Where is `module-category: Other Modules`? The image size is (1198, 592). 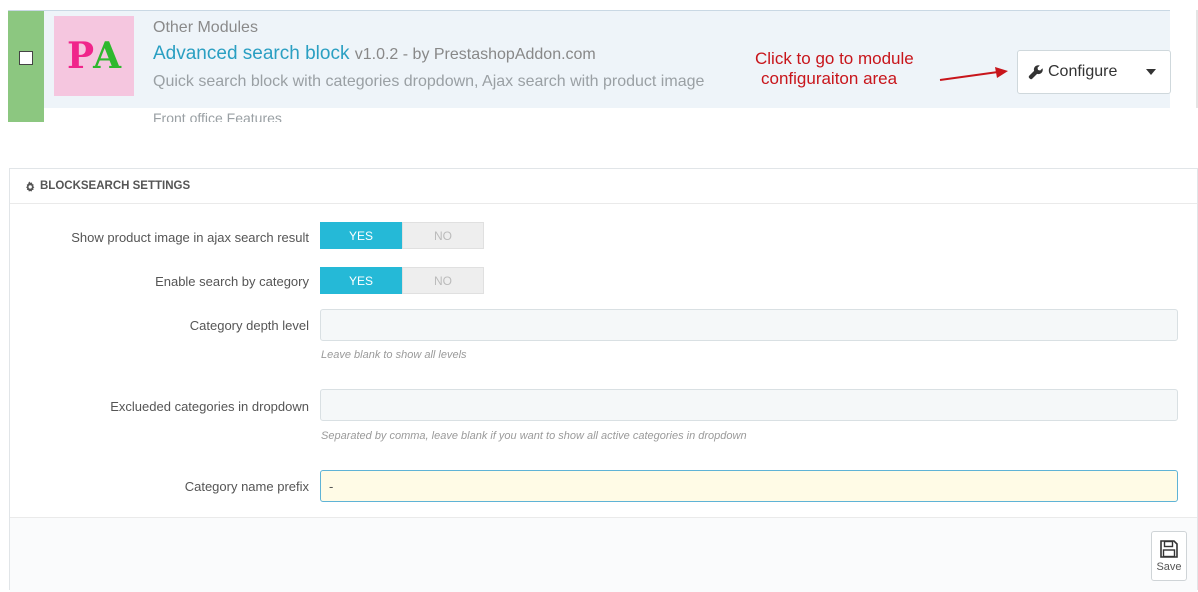
module-category: Other Modules is located at coordinates (205, 27).